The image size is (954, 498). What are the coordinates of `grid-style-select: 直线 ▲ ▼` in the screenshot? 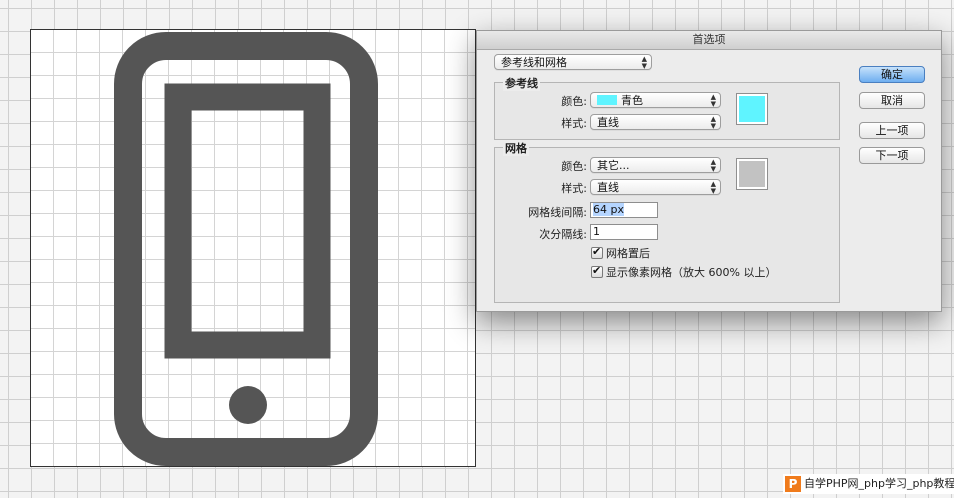 It's located at (655, 187).